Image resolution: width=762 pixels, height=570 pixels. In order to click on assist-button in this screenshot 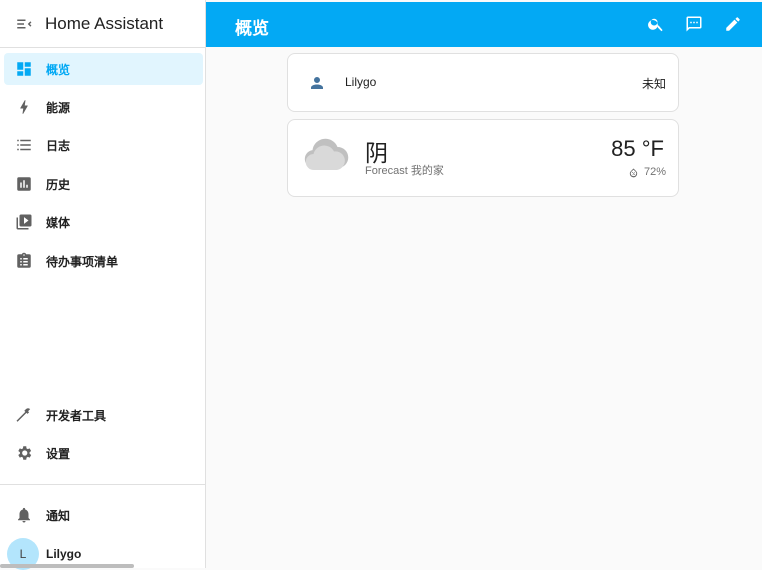, I will do `click(694, 24)`.